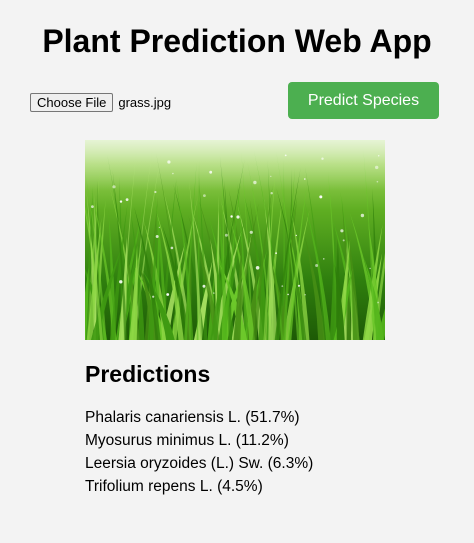 The width and height of the screenshot is (474, 543). I want to click on file-upload: Choose File grass.jpg, so click(100, 102).